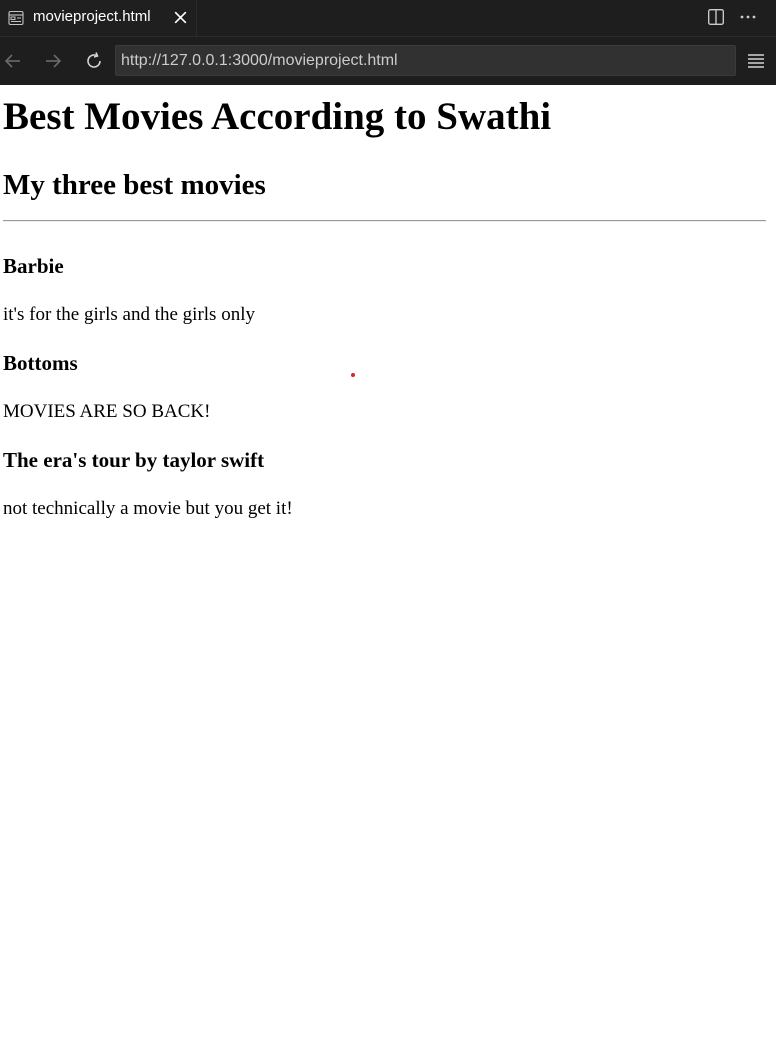 This screenshot has width=776, height=1055. What do you see at coordinates (134, 460) in the screenshot?
I see `movie-title-eras-tour: The era's tour by taylor swift` at bounding box center [134, 460].